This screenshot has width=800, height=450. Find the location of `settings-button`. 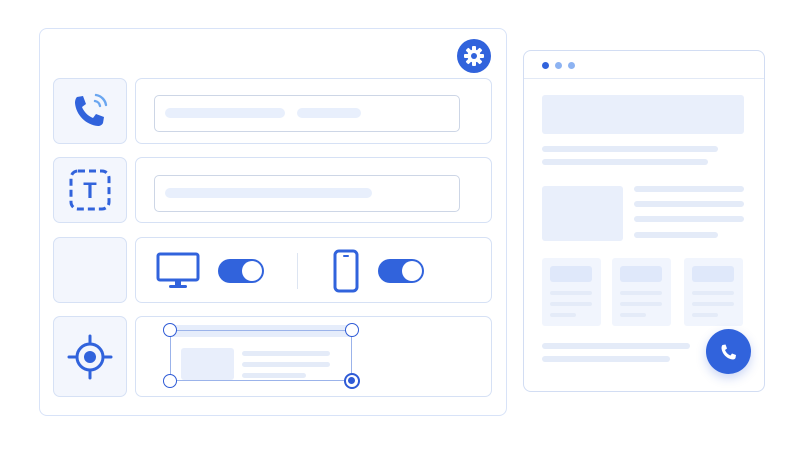

settings-button is located at coordinates (474, 56).